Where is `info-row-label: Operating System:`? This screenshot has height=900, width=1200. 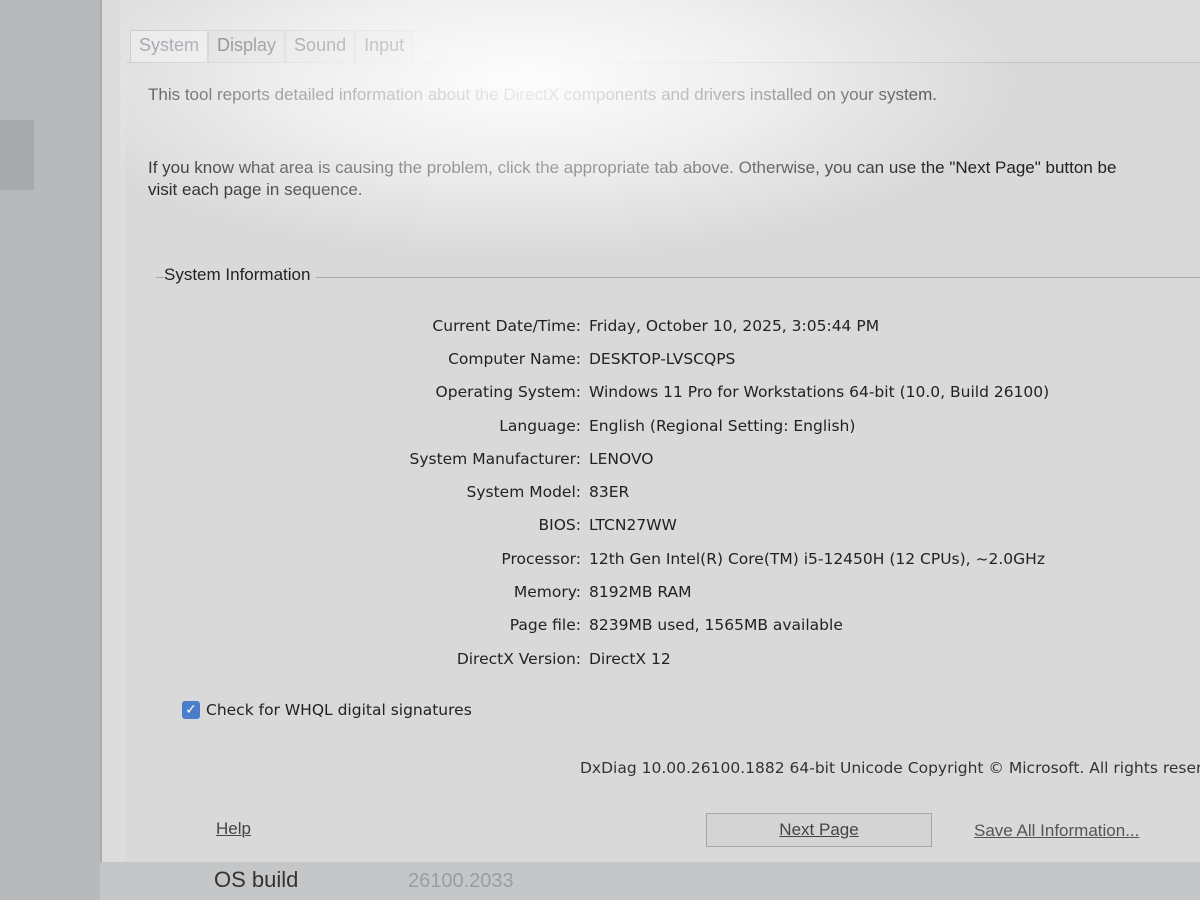 info-row-label: Operating System: is located at coordinates (508, 392).